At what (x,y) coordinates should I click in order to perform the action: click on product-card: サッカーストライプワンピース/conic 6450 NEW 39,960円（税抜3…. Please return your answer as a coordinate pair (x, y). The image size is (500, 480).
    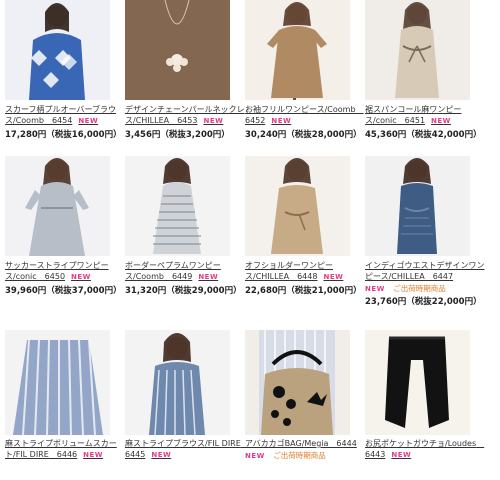
    Looking at the image, I should click on (65, 231).